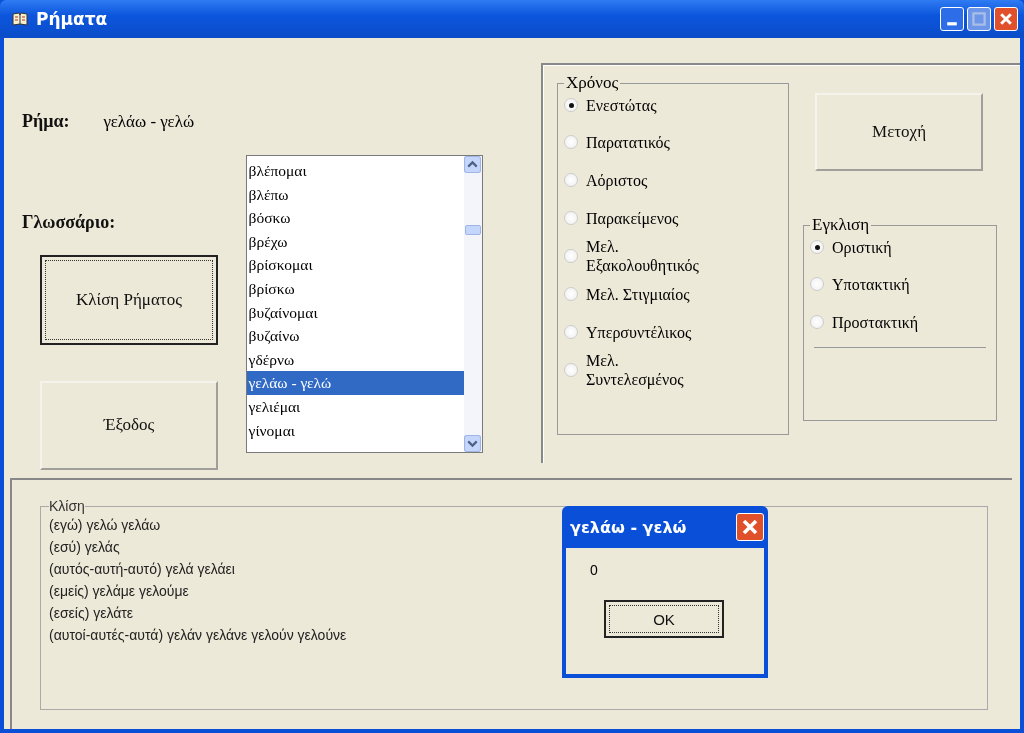  I want to click on book-icon, so click(20, 19).